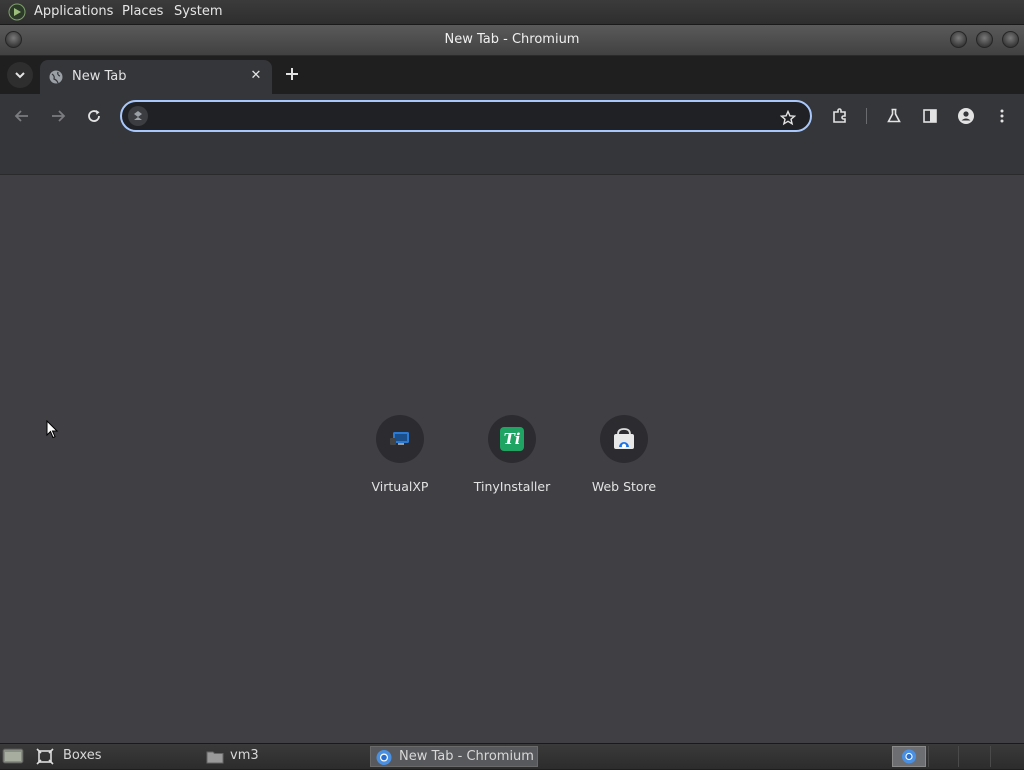 The width and height of the screenshot is (1024, 770). What do you see at coordinates (116, 756) in the screenshot?
I see `taskbar-item-boxes: Boxes` at bounding box center [116, 756].